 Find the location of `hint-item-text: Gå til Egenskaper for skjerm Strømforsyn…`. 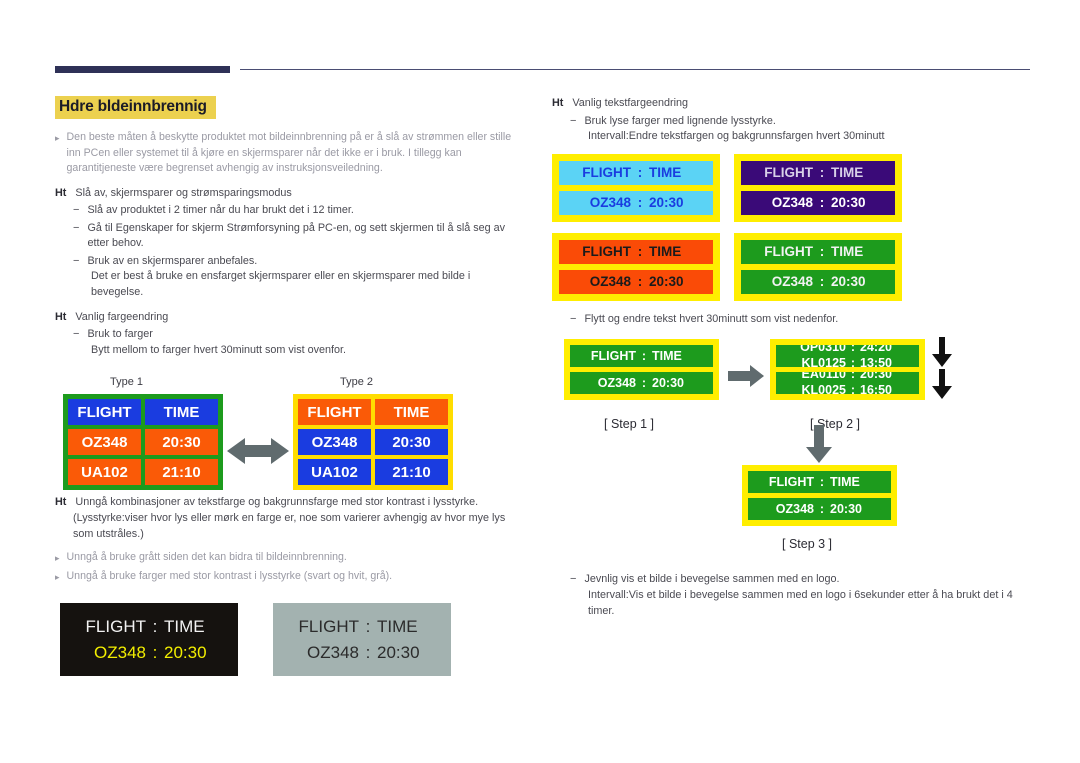

hint-item-text: Gå til Egenskaper for skjerm Strømforsyn… is located at coordinates (296, 235).